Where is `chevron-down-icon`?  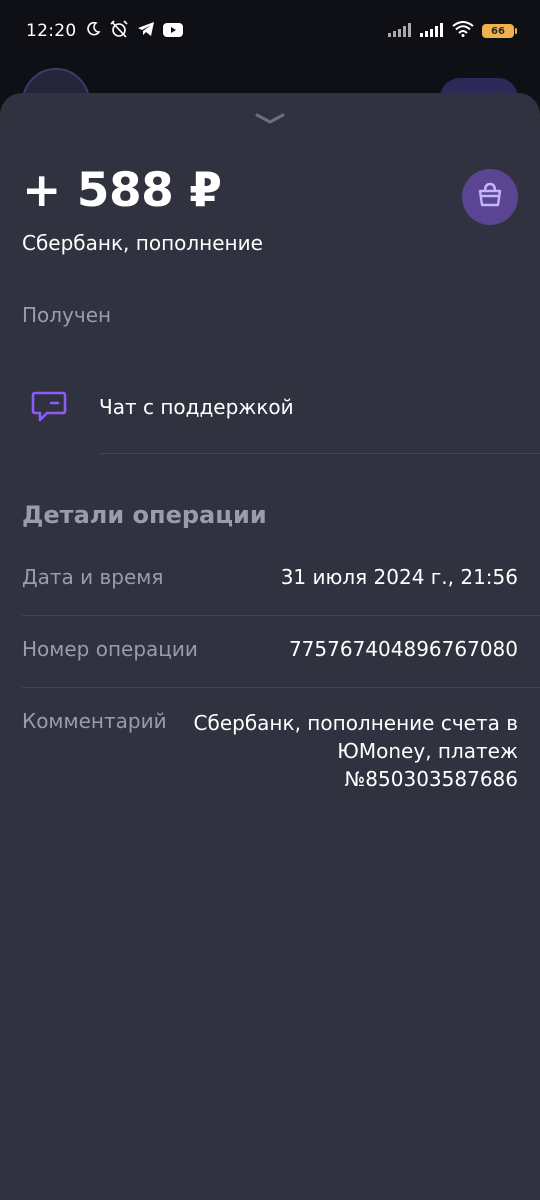
chevron-down-icon is located at coordinates (270, 118).